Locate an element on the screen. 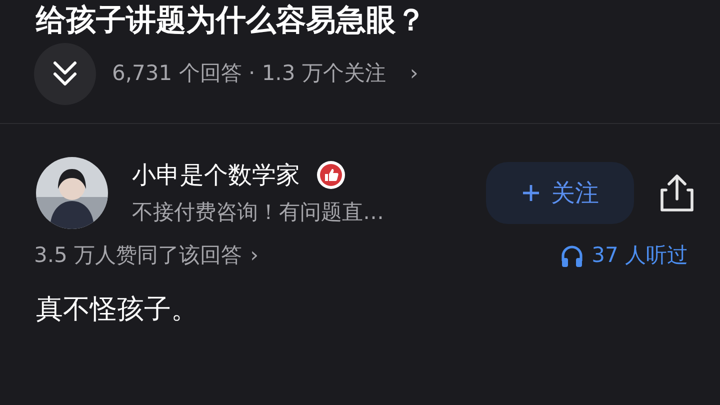 The image size is (720, 405). headphones-icon is located at coordinates (572, 256).